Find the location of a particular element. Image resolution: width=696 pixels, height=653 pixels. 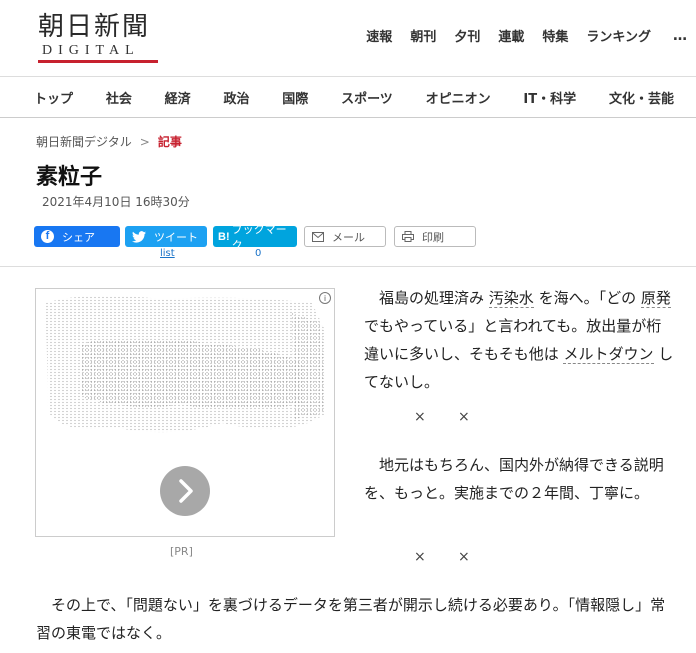

category-it-science: IT・科学 is located at coordinates (549, 97).